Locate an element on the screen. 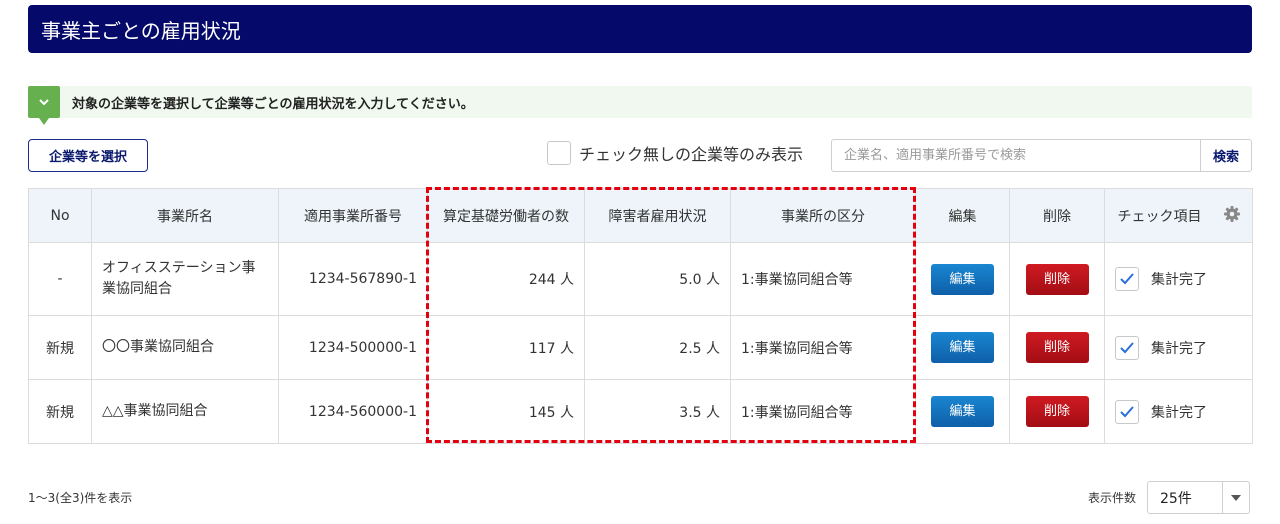  result-count: 1〜3(全3)件を表示 is located at coordinates (80, 498).